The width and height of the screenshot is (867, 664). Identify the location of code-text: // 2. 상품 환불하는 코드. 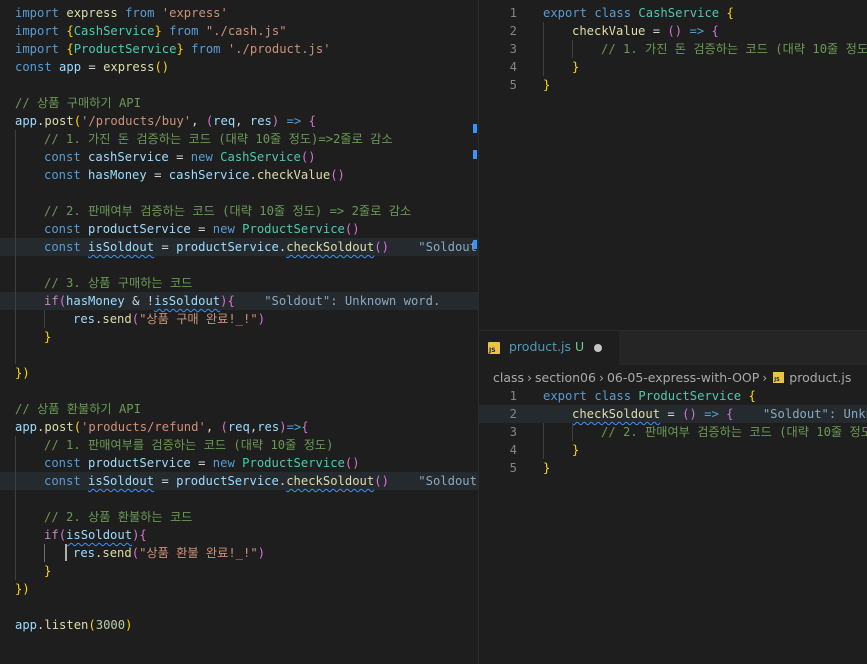
(118, 517).